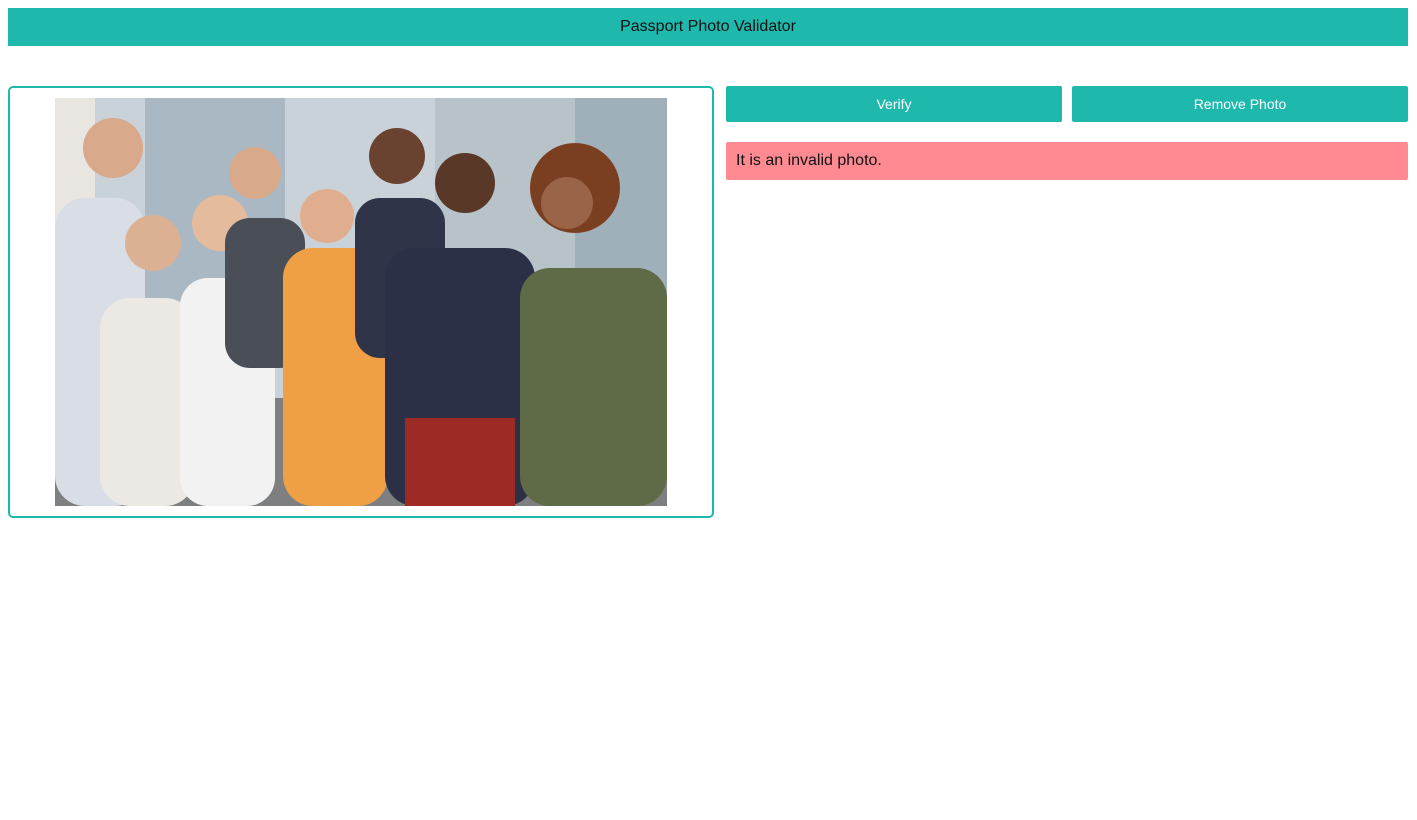  What do you see at coordinates (809, 160) in the screenshot?
I see `validation-message: It is an invalid photo.` at bounding box center [809, 160].